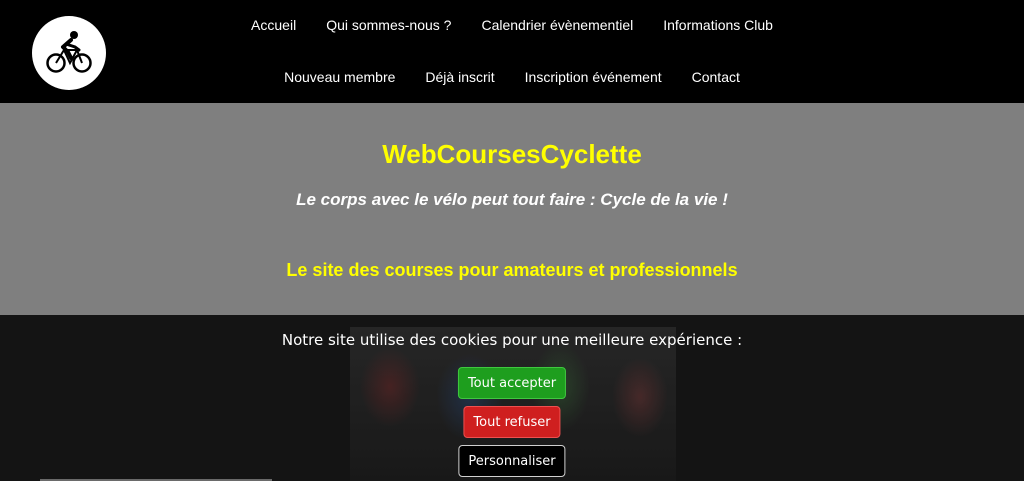 This screenshot has height=481, width=1024. Describe the element at coordinates (593, 77) in the screenshot. I see `nav-link-inscription-evenement: Inscription événement` at that location.